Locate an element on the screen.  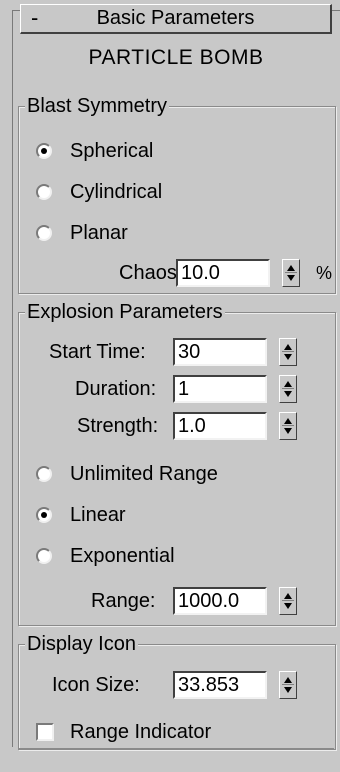
start-time-label: Start Time: is located at coordinates (97, 352).